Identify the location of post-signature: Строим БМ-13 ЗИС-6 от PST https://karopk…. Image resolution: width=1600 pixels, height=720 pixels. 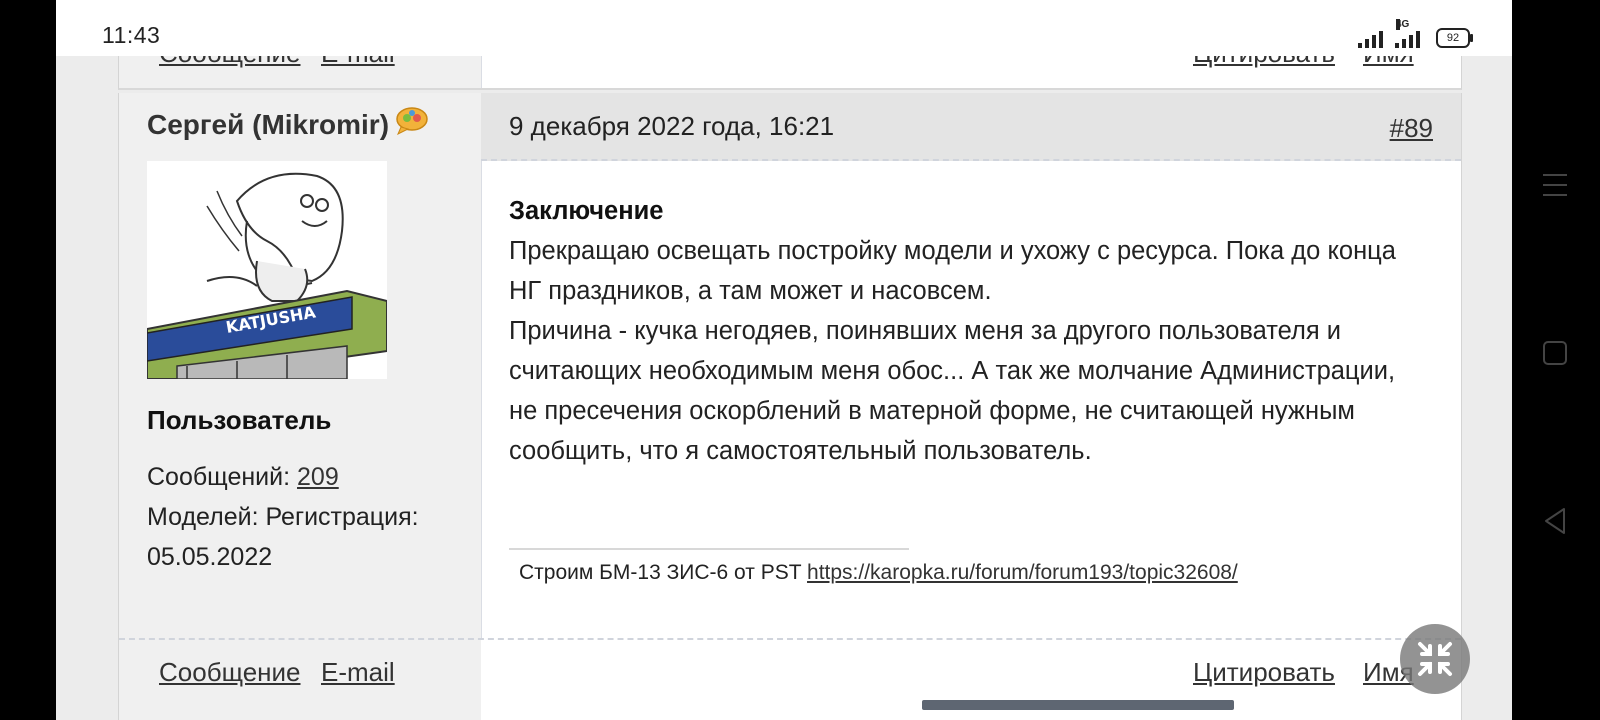
(878, 573).